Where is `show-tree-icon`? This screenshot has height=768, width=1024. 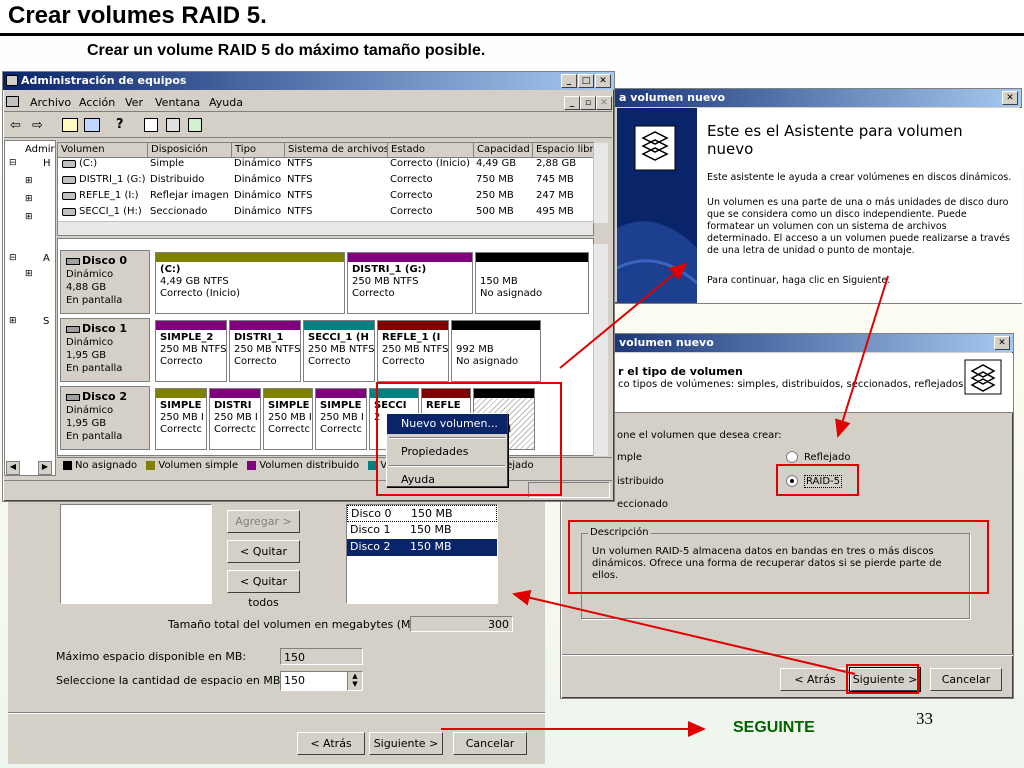
show-tree-icon is located at coordinates (92, 125).